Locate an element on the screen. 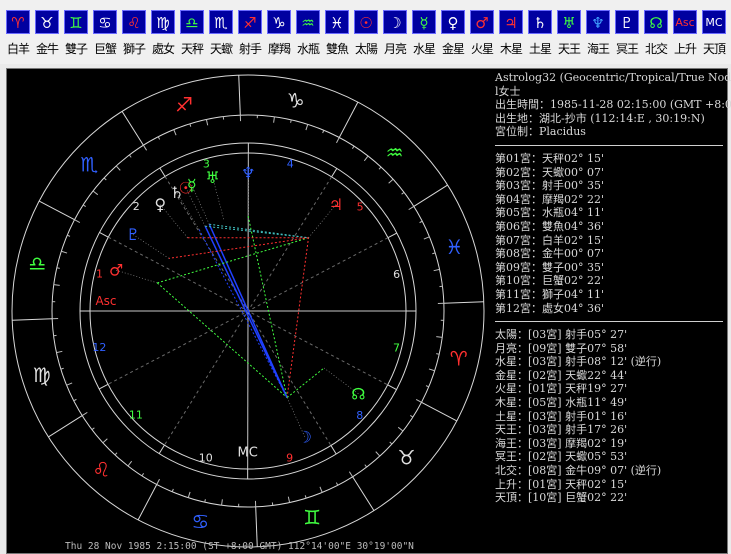 The height and width of the screenshot is (554, 731). toolbar-item-cancer: ♋ 巨蟹 is located at coordinates (105, 36).